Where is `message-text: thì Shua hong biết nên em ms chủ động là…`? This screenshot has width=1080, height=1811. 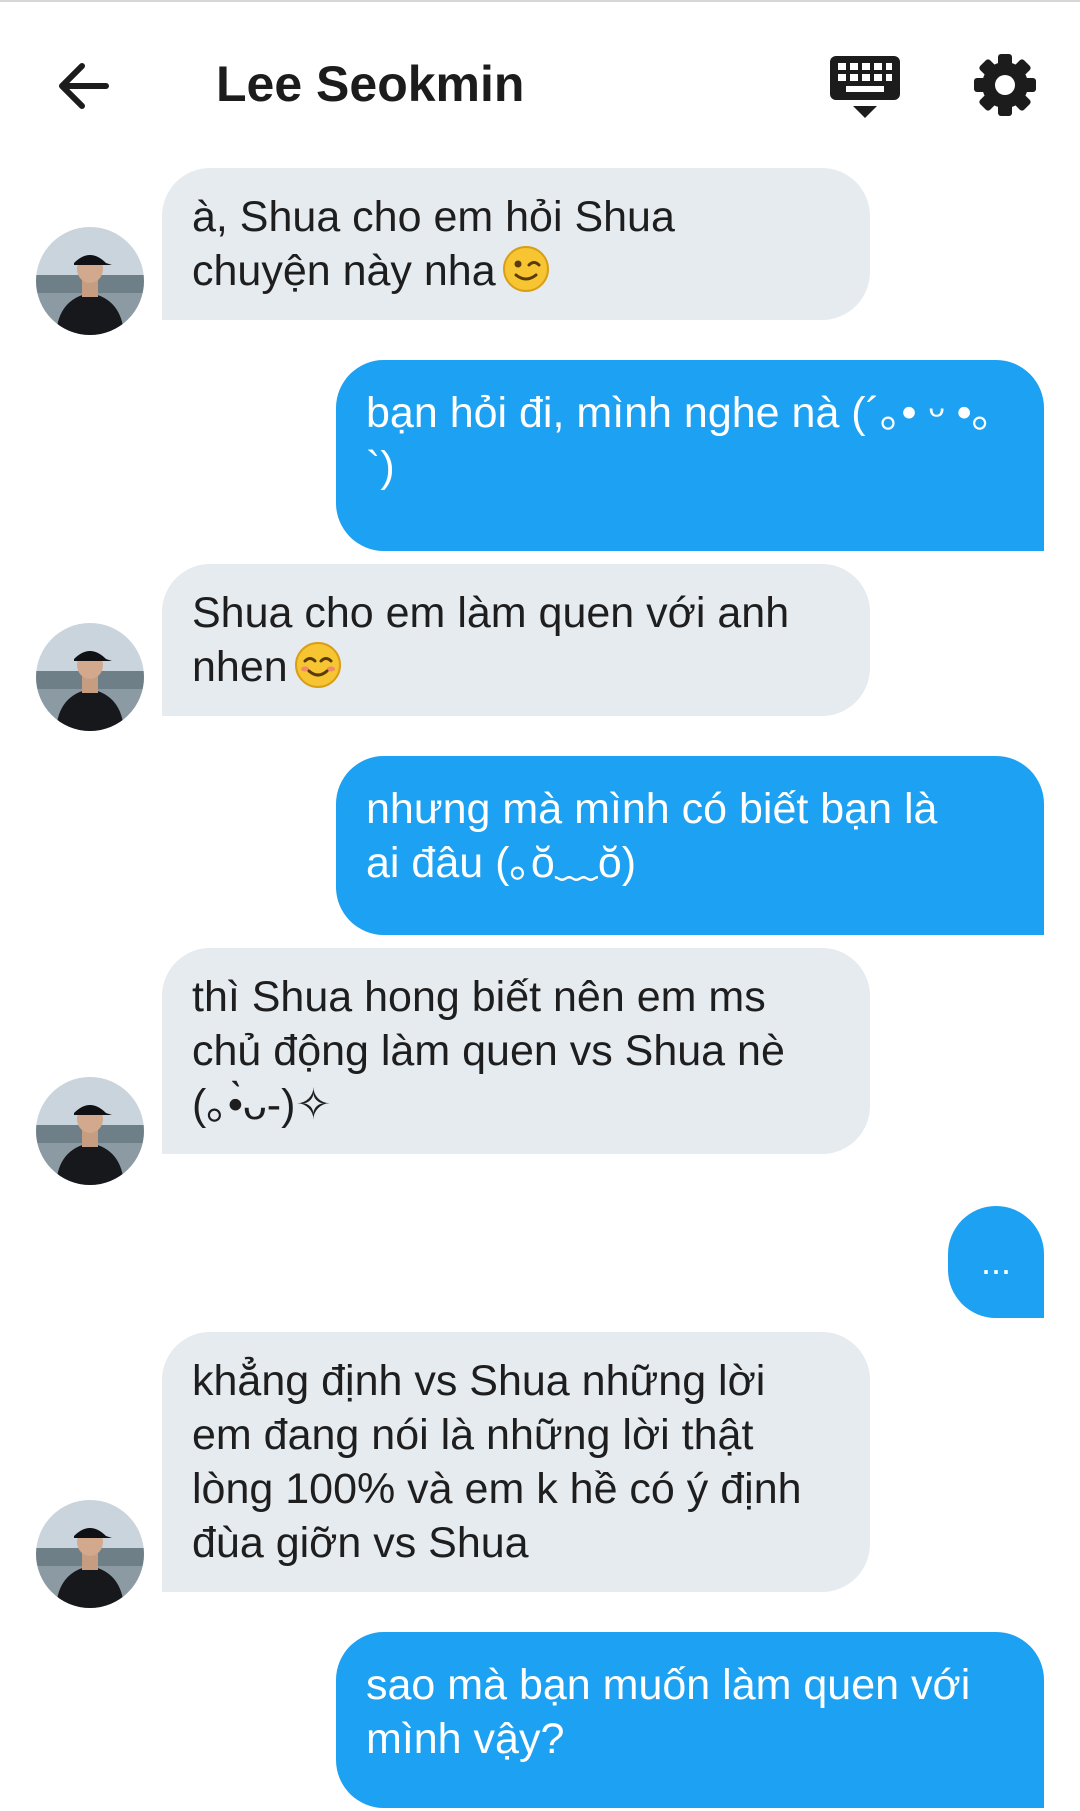 message-text: thì Shua hong biết nên em ms chủ động là… is located at coordinates (488, 1051).